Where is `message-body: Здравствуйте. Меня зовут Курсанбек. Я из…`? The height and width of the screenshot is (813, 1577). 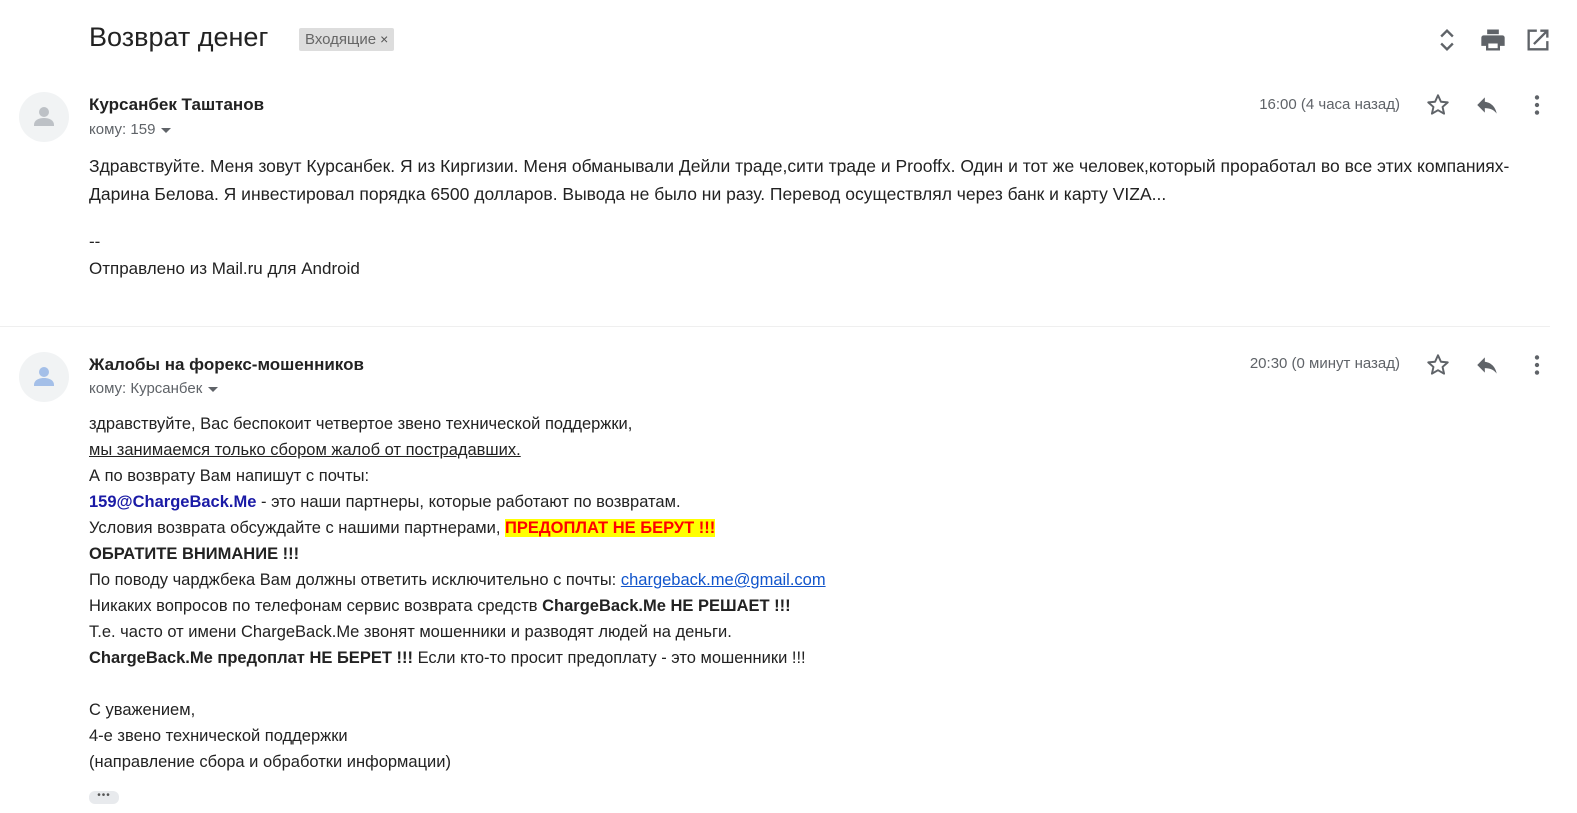
message-body: Здравствуйте. Меня зовут Курсанбек. Я из… is located at coordinates (809, 180).